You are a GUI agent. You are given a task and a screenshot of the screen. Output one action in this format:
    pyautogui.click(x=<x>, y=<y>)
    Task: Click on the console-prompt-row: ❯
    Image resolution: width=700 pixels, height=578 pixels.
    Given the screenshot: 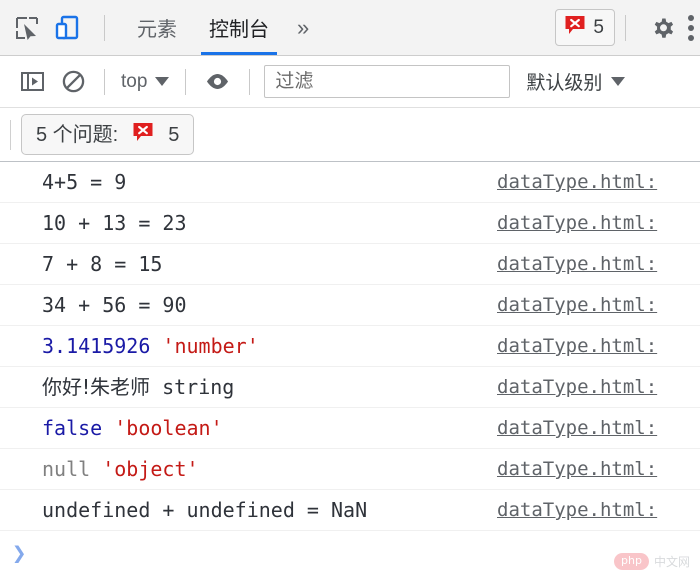 What is the action you would take?
    pyautogui.click(x=350, y=553)
    